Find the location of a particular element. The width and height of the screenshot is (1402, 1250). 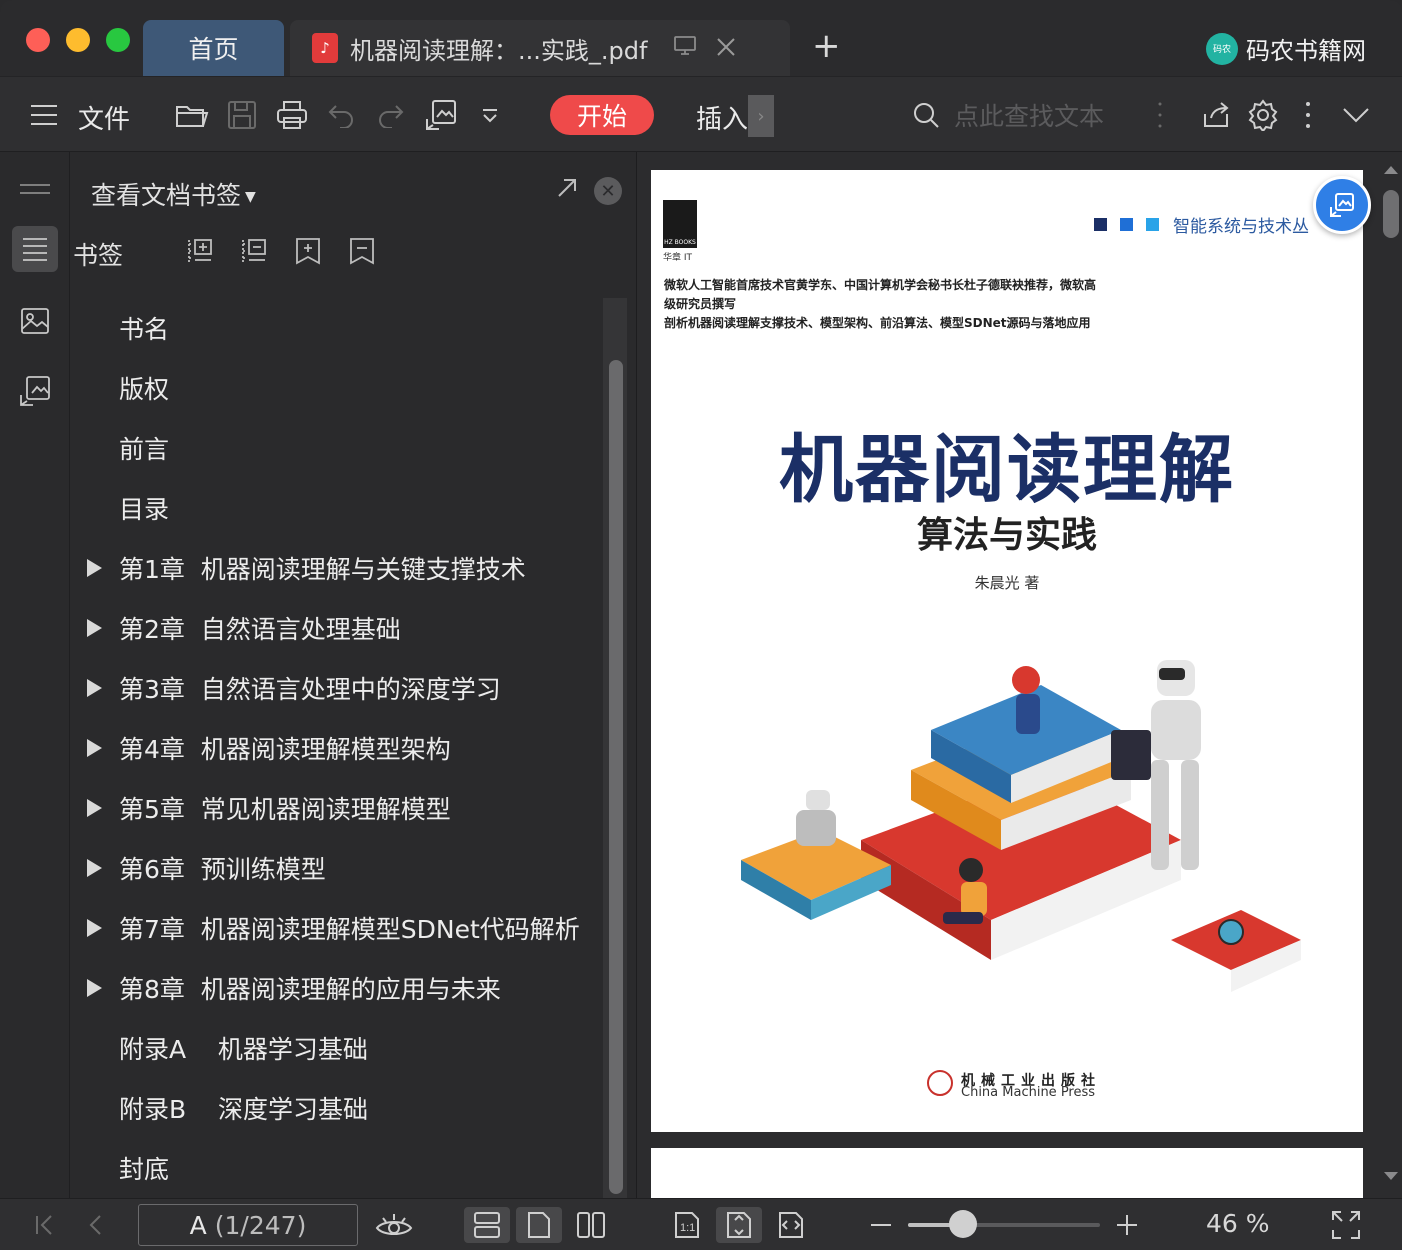

export-image-icon is located at coordinates (442, 115).